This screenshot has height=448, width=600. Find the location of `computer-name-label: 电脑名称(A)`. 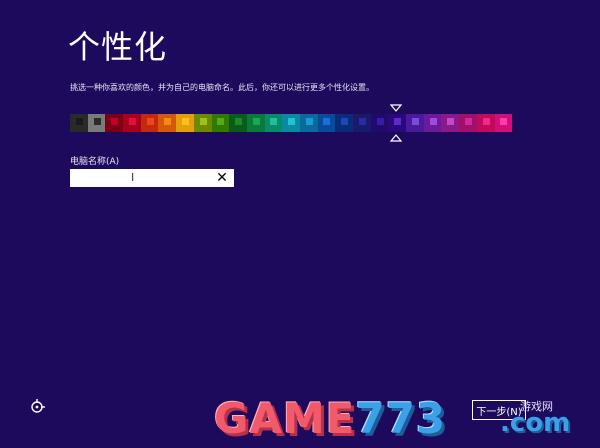

computer-name-label: 电脑名称(A) is located at coordinates (95, 162).